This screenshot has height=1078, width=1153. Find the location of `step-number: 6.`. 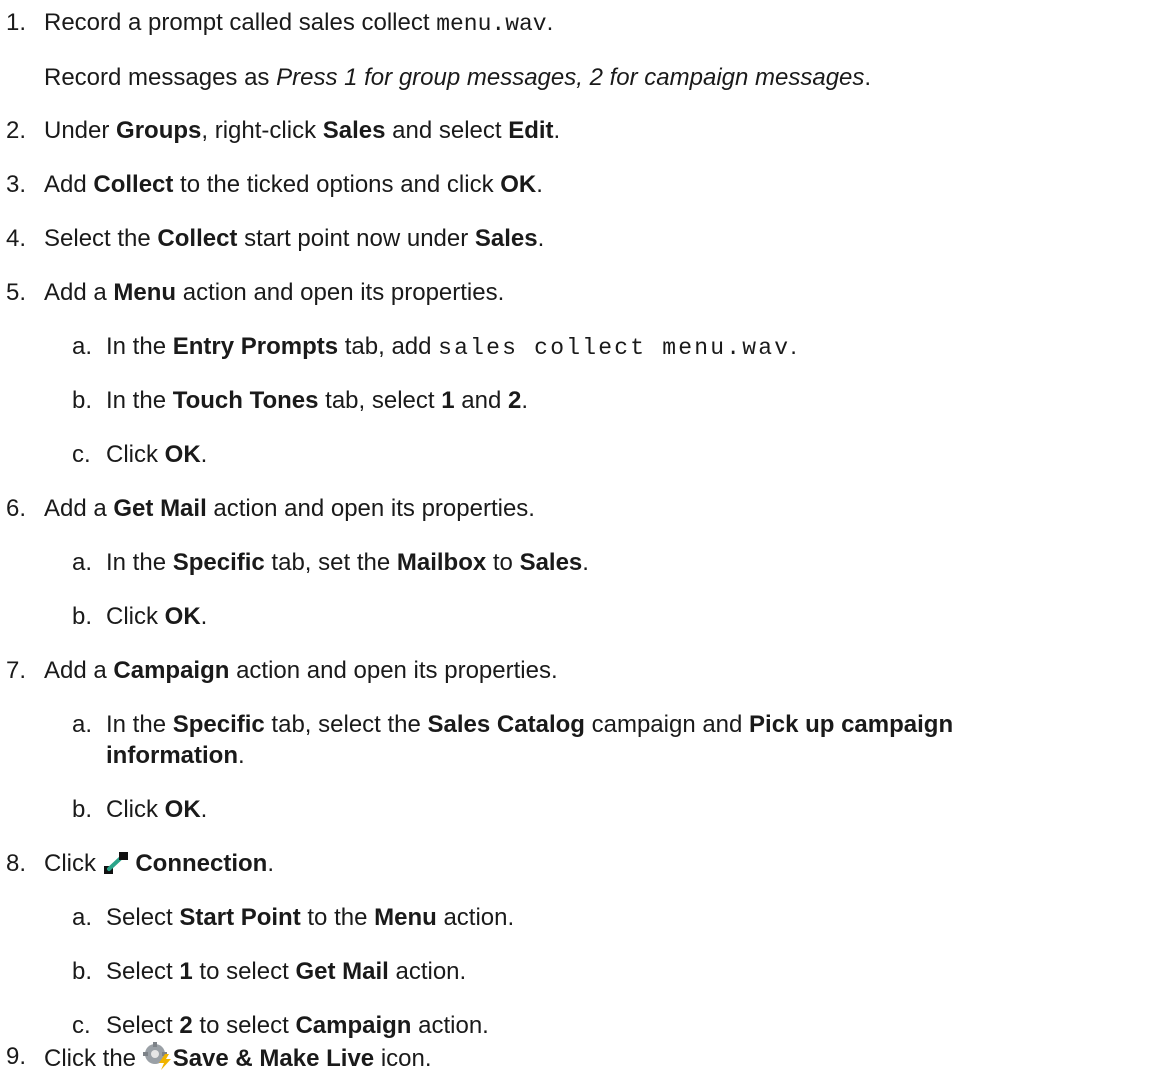

step-number: 6. is located at coordinates (16, 508).